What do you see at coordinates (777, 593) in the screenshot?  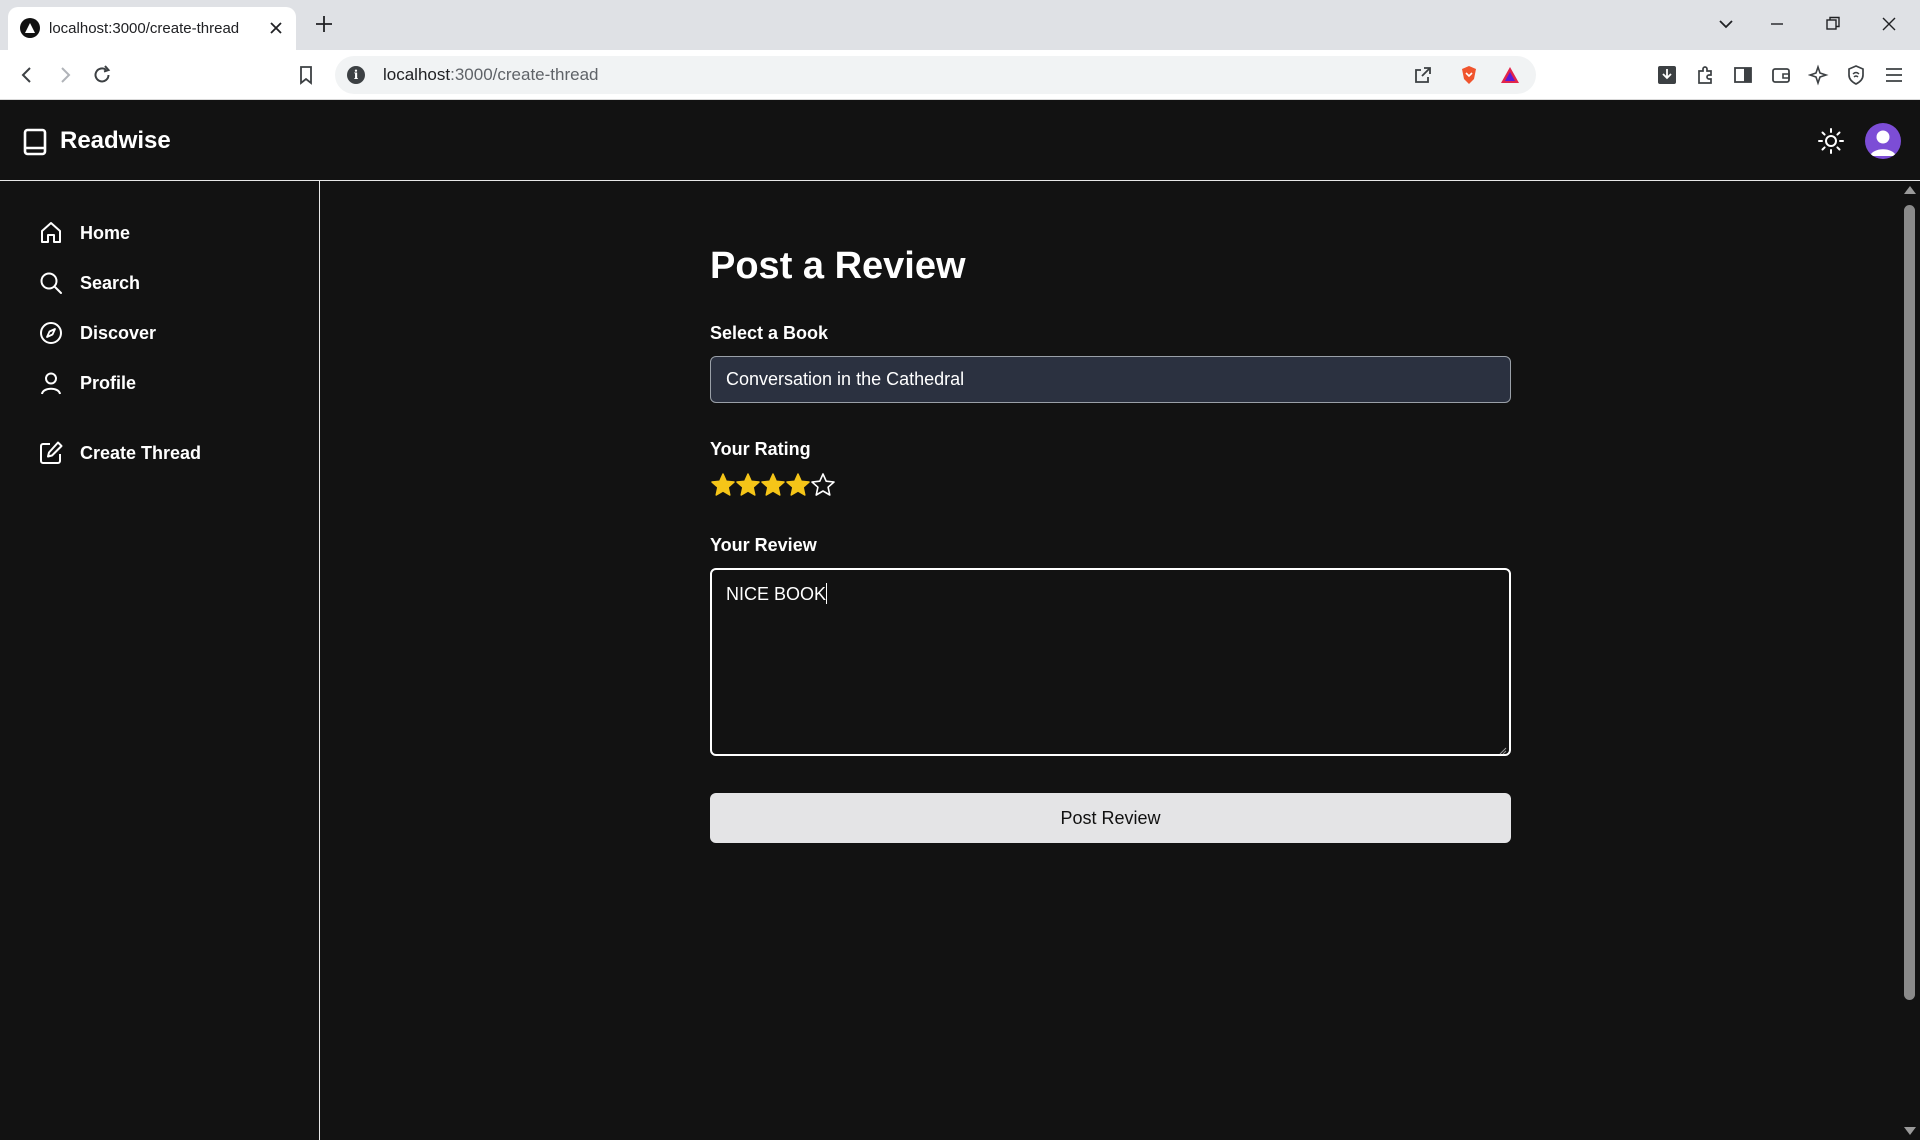 I see `review-text: NICE BOOK` at bounding box center [777, 593].